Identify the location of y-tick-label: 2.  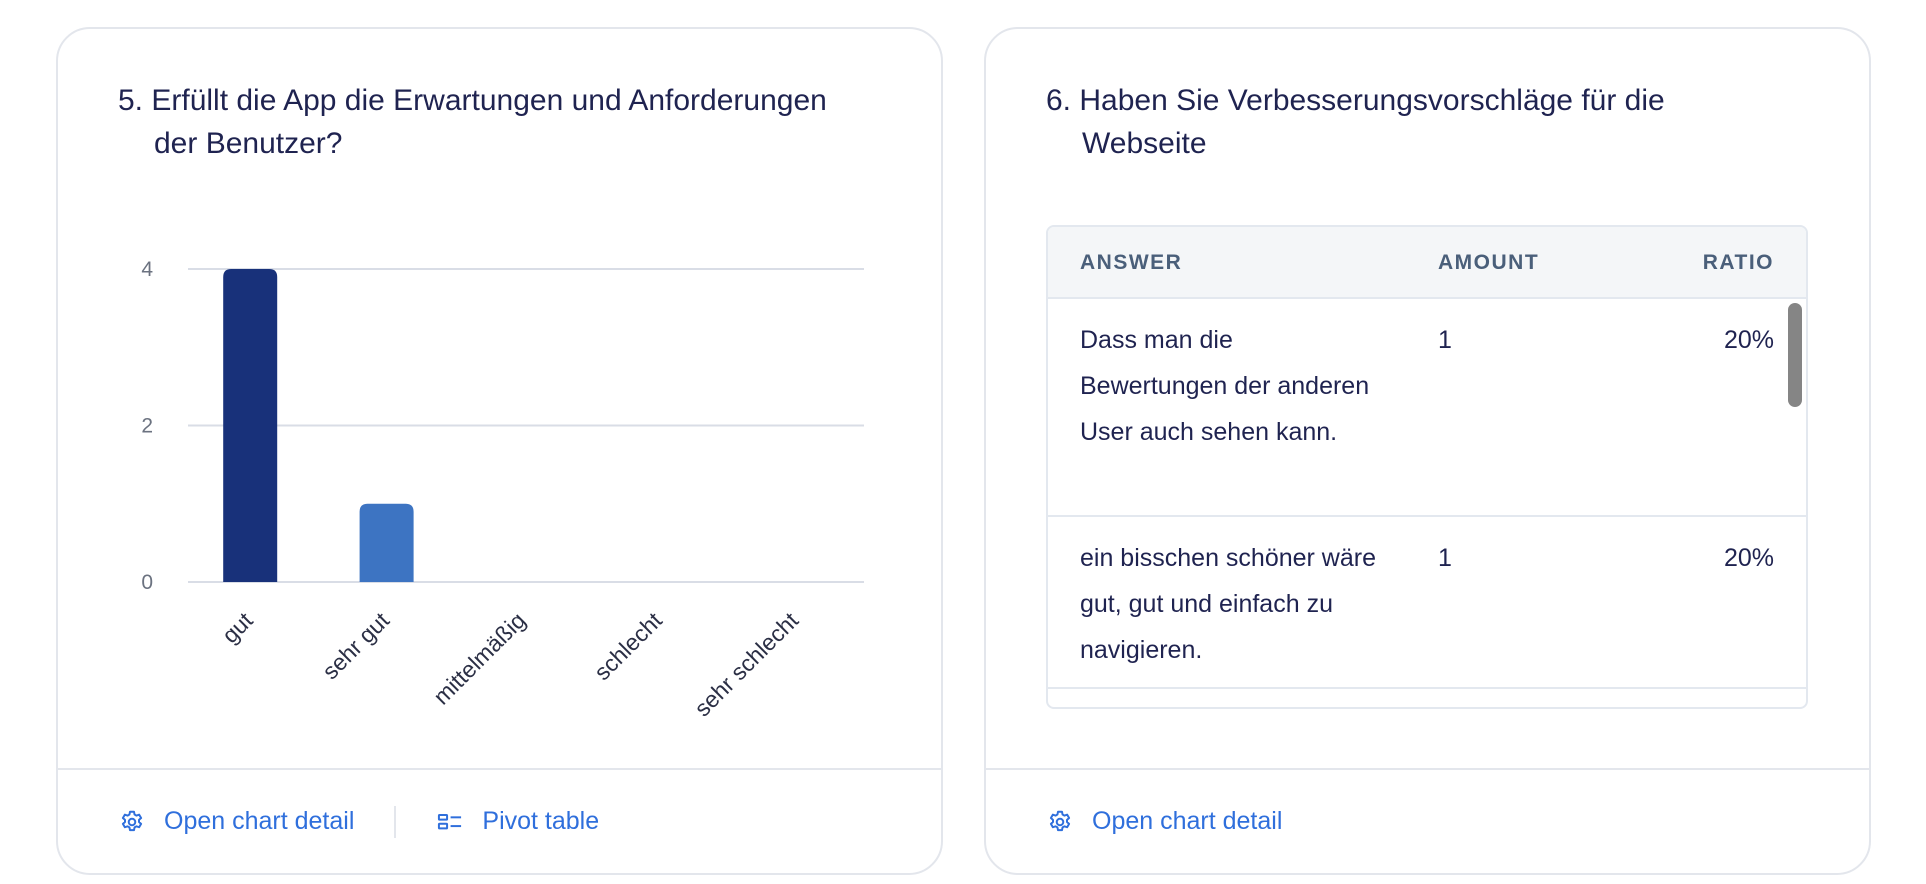
(147, 426).